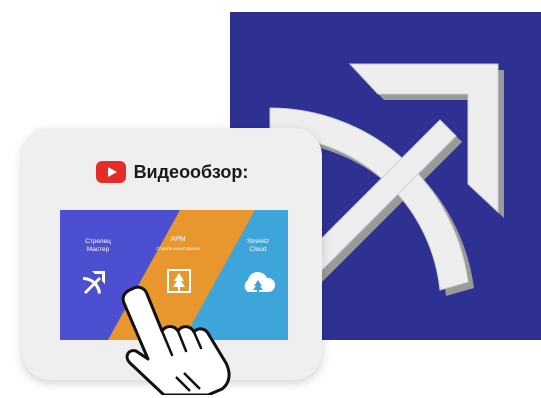  Describe the element at coordinates (258, 245) in the screenshot. I see `panel-label-streletz-cloud: Streletz Cloud` at that location.